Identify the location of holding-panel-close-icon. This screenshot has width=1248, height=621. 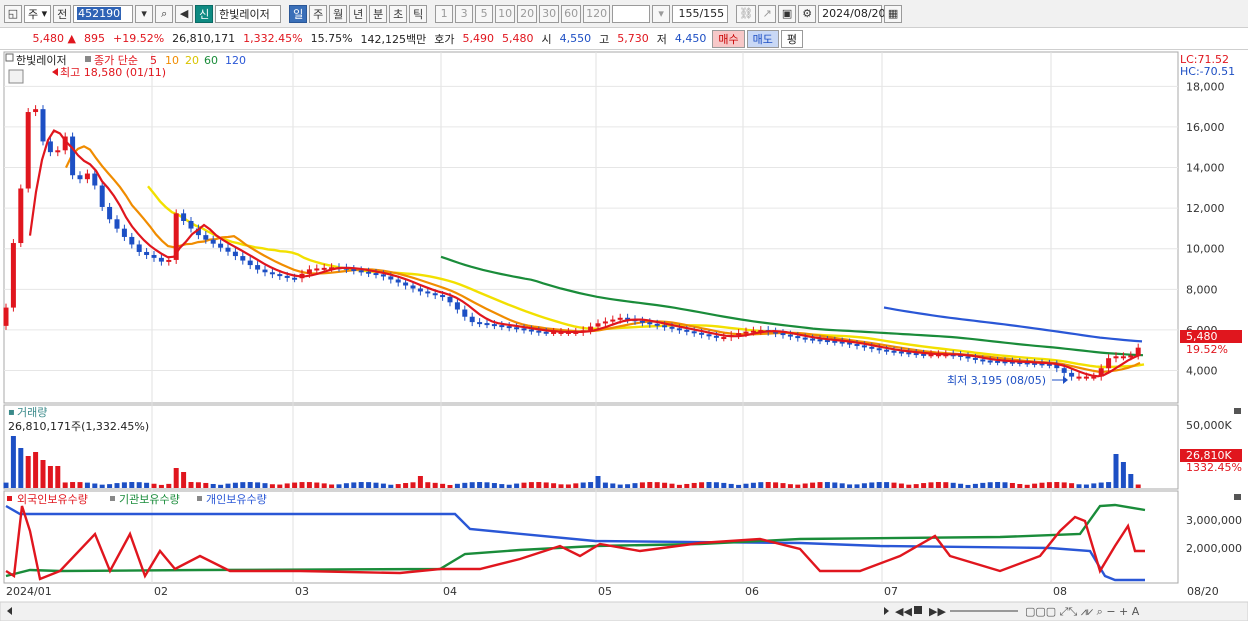
(1237, 497).